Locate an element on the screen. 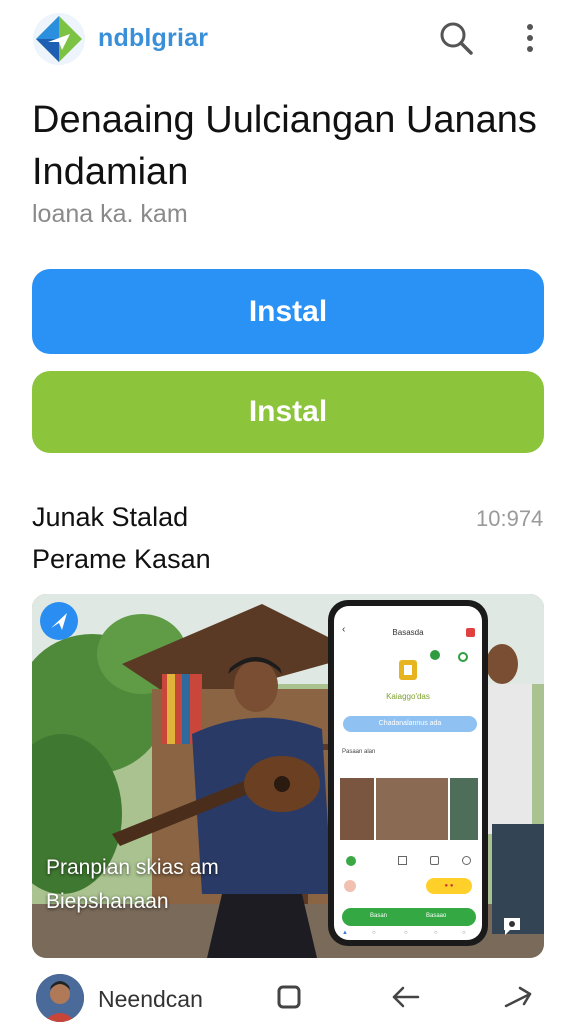 Image resolution: width=576 pixels, height=1024 pixels. navigation-arrow-icon is located at coordinates (59, 621).